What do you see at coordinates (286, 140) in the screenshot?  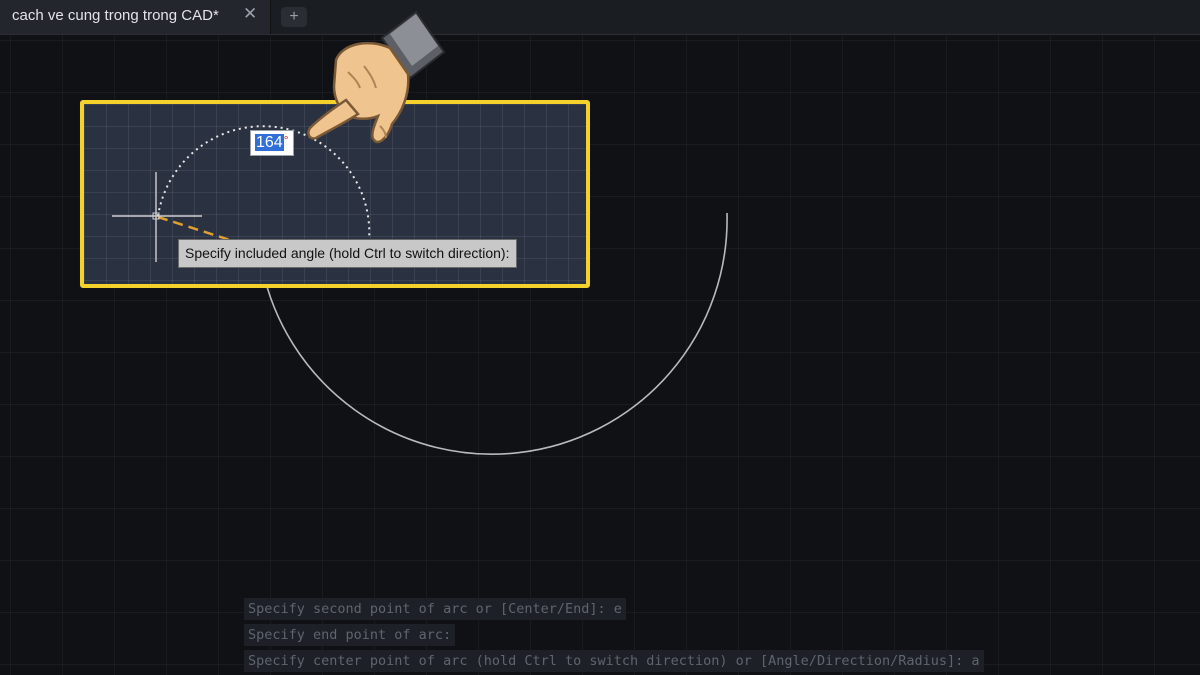 I see `angle-unit-symbol: °` at bounding box center [286, 140].